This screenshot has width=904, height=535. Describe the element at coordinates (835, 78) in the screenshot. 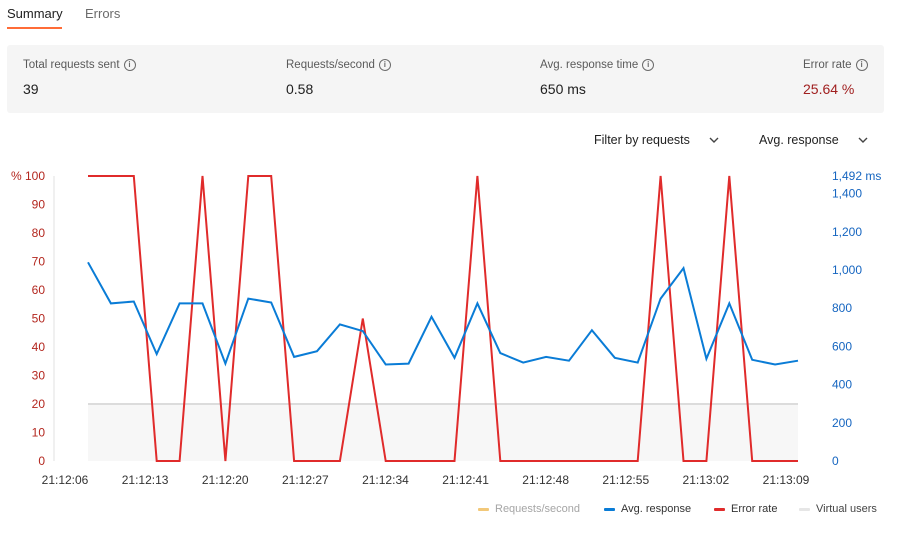

I see `metric-error-rate: Error rate i 25.64 %` at that location.